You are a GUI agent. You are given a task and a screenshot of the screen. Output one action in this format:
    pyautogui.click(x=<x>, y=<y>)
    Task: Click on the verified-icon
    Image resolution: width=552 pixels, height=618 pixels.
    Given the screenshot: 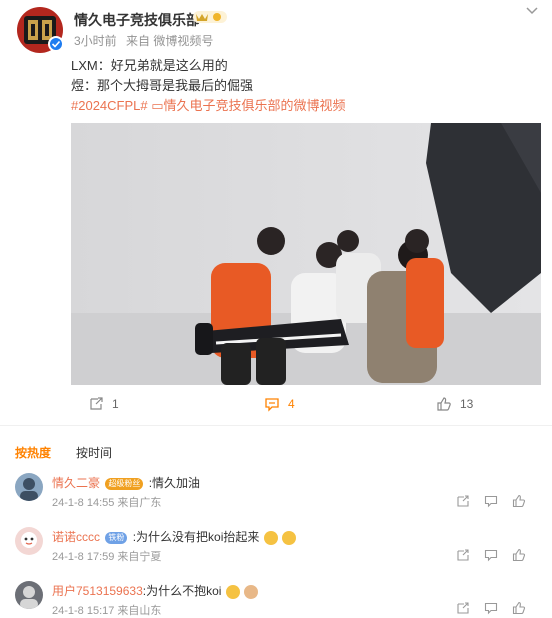 What is the action you would take?
    pyautogui.click(x=56, y=44)
    